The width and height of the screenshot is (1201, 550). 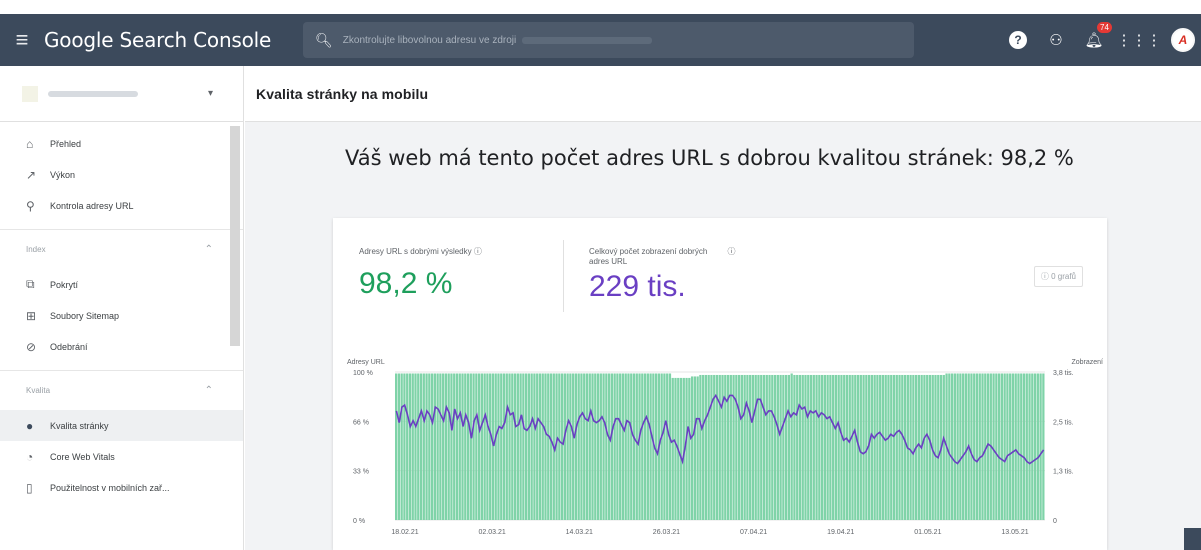 I want to click on metric-good-urls: Adresy URL s dobrými výsledky ⓘ 98,2 %, so click(x=420, y=273).